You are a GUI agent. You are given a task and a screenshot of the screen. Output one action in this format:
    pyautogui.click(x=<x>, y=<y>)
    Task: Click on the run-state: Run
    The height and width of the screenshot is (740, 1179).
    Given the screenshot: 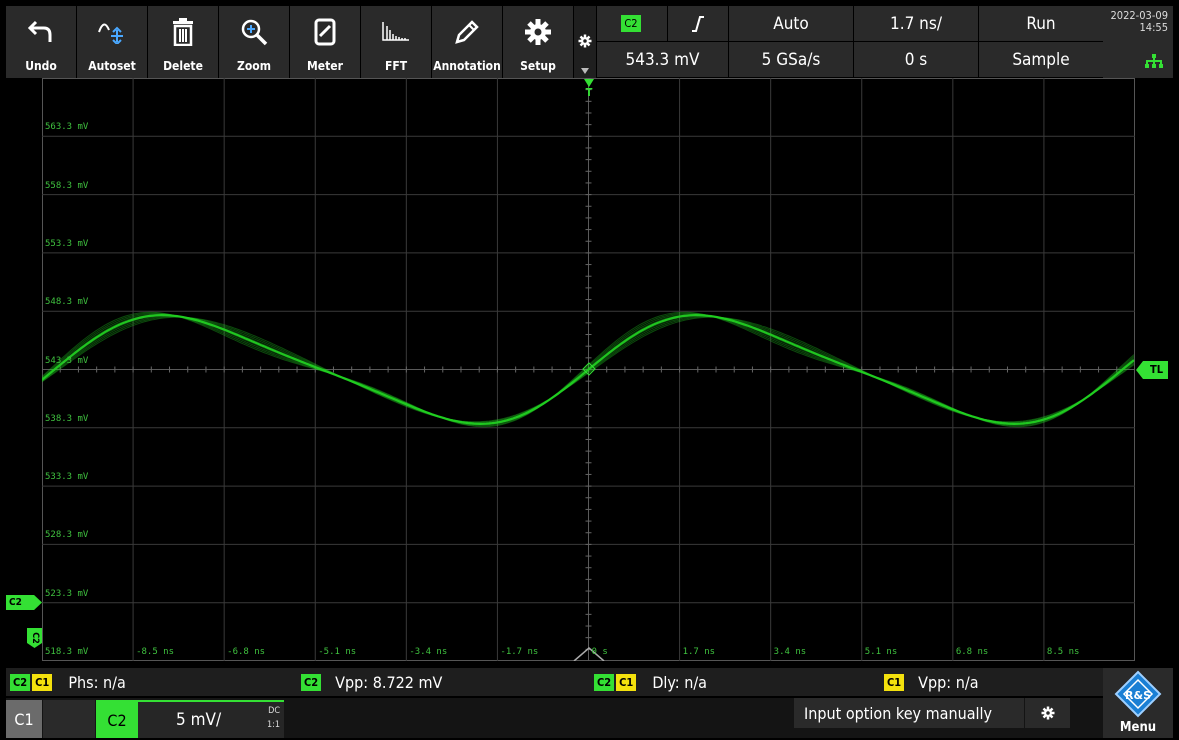 What is the action you would take?
    pyautogui.click(x=1041, y=24)
    